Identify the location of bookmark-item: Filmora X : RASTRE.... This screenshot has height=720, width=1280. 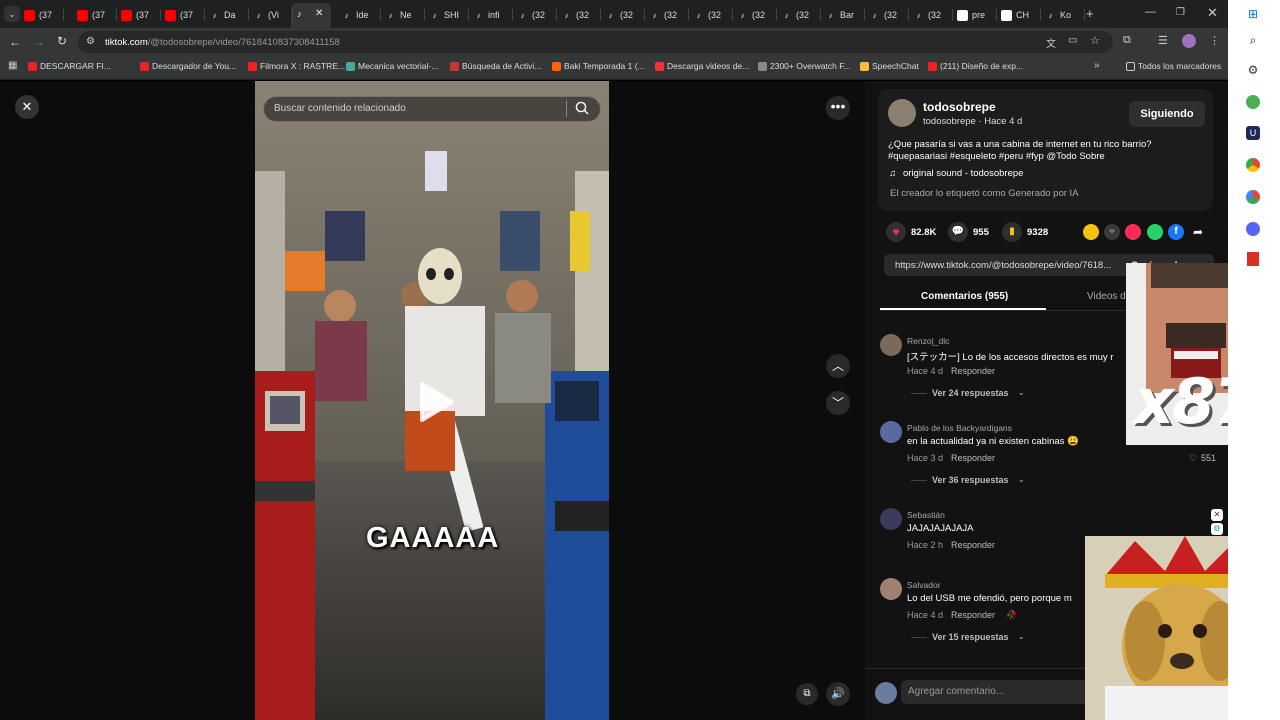
(296, 66).